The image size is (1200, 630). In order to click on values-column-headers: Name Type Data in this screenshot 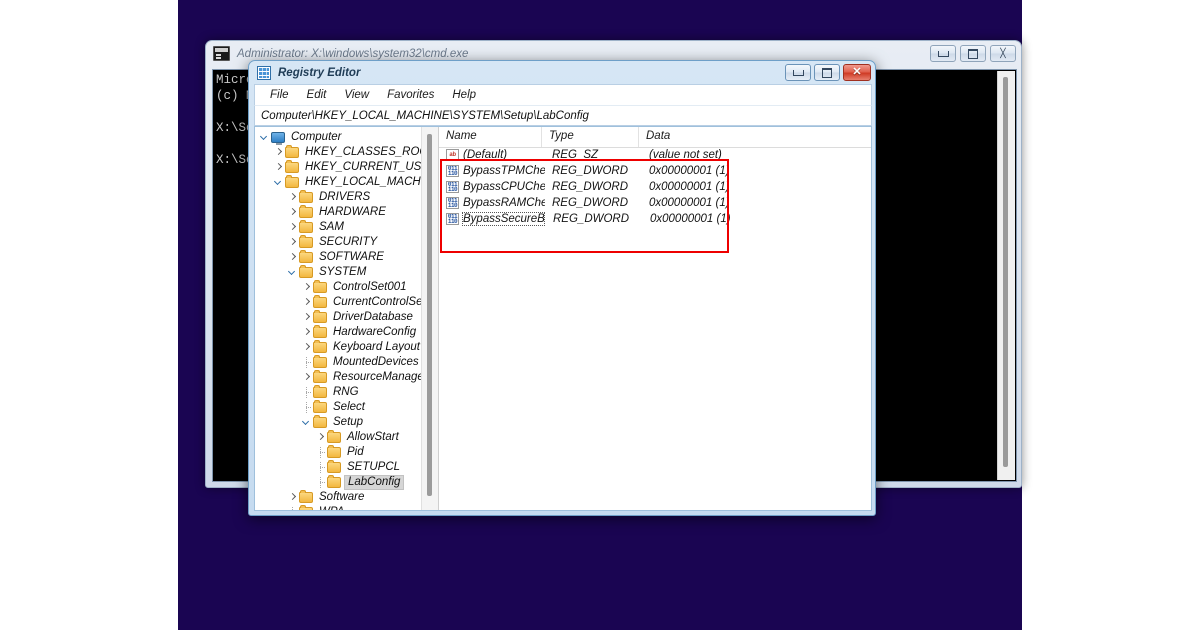, I will do `click(655, 137)`.